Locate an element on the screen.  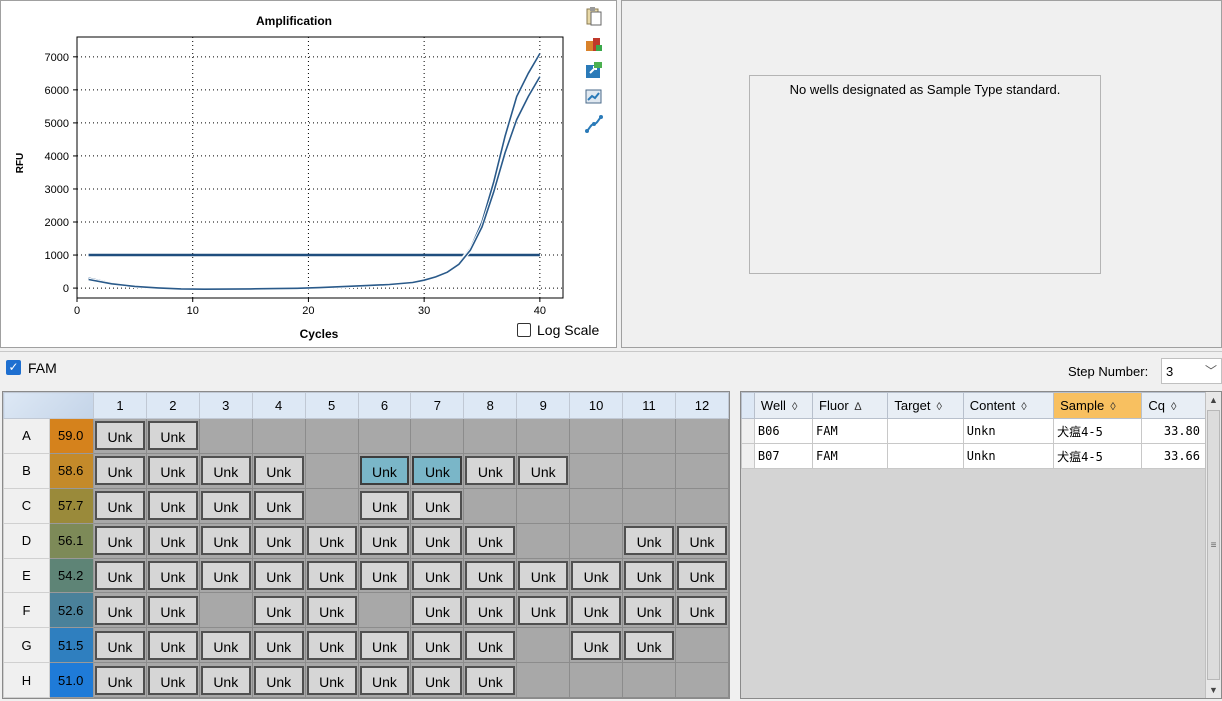
well-e6: Unk is located at coordinates (384, 575).